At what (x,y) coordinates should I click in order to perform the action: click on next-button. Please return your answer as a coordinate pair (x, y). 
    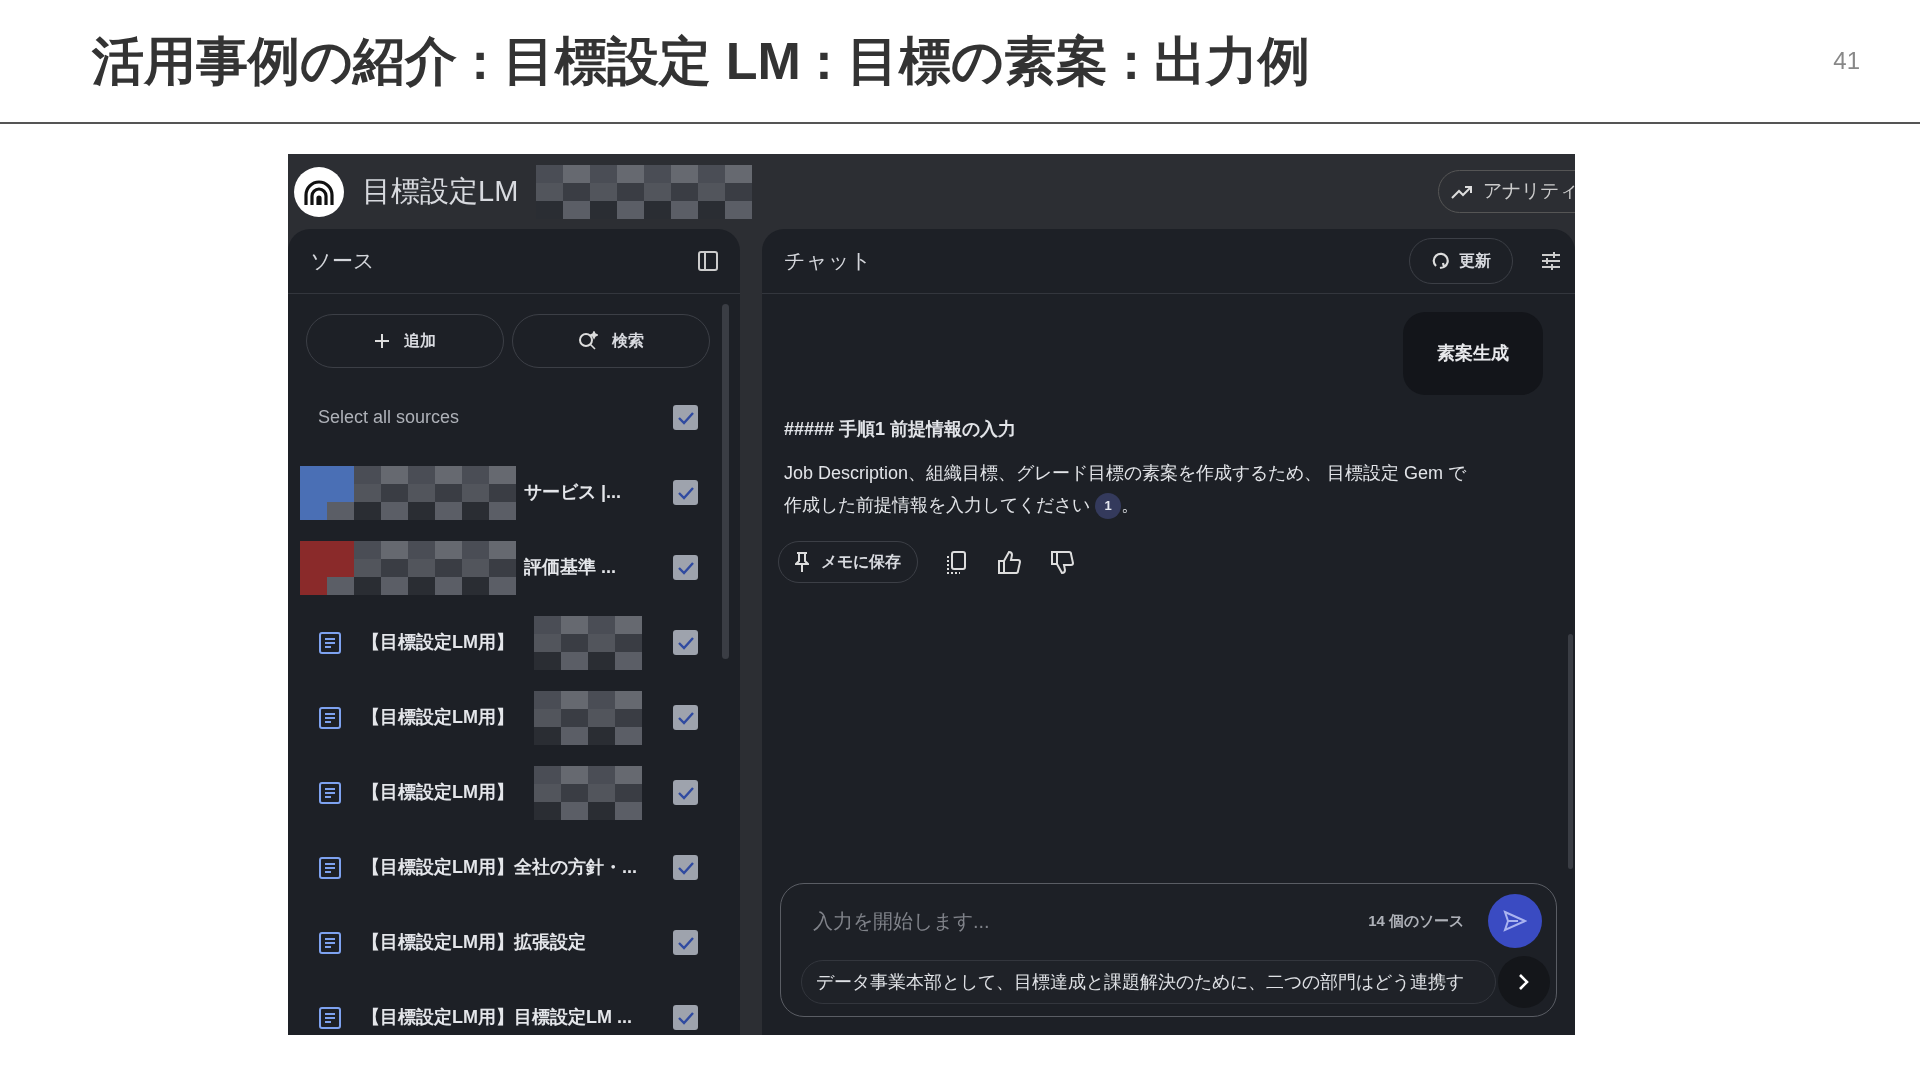
    Looking at the image, I should click on (1524, 982).